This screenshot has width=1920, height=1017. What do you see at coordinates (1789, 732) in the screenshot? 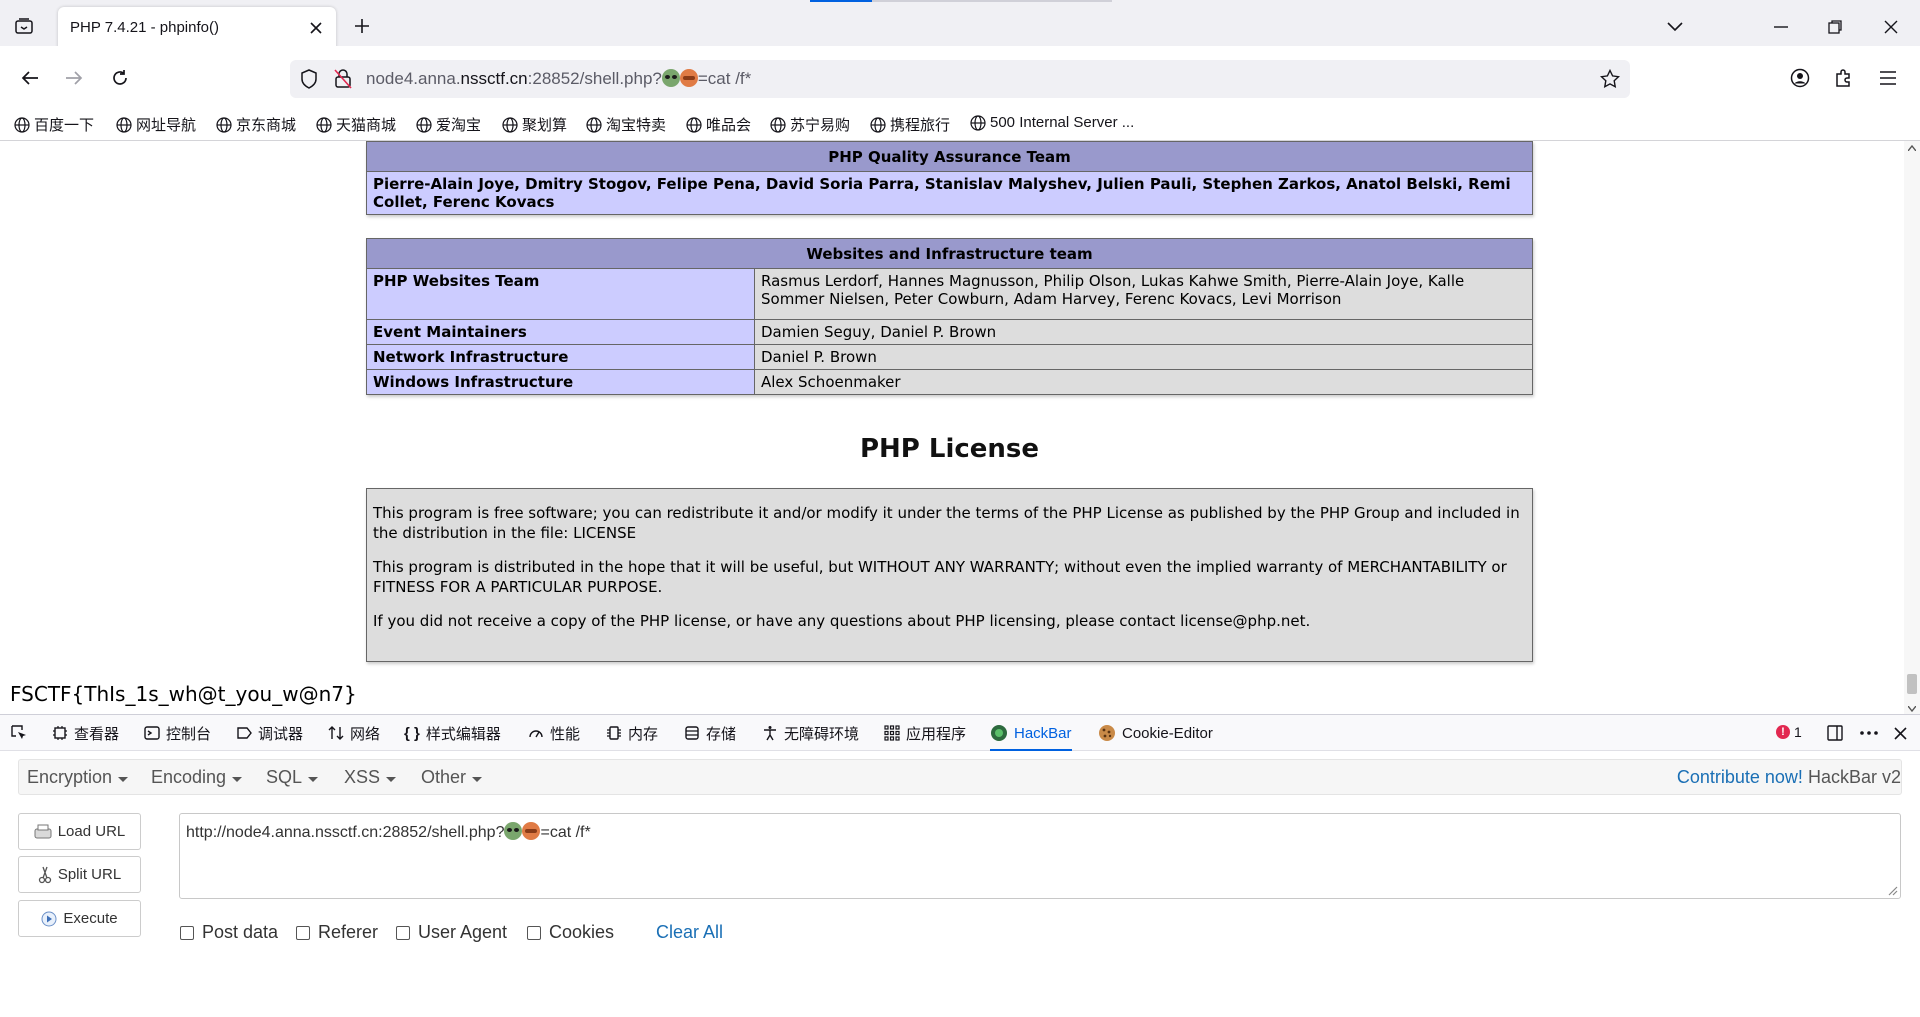
I see `error-count-badge: ! 1` at bounding box center [1789, 732].